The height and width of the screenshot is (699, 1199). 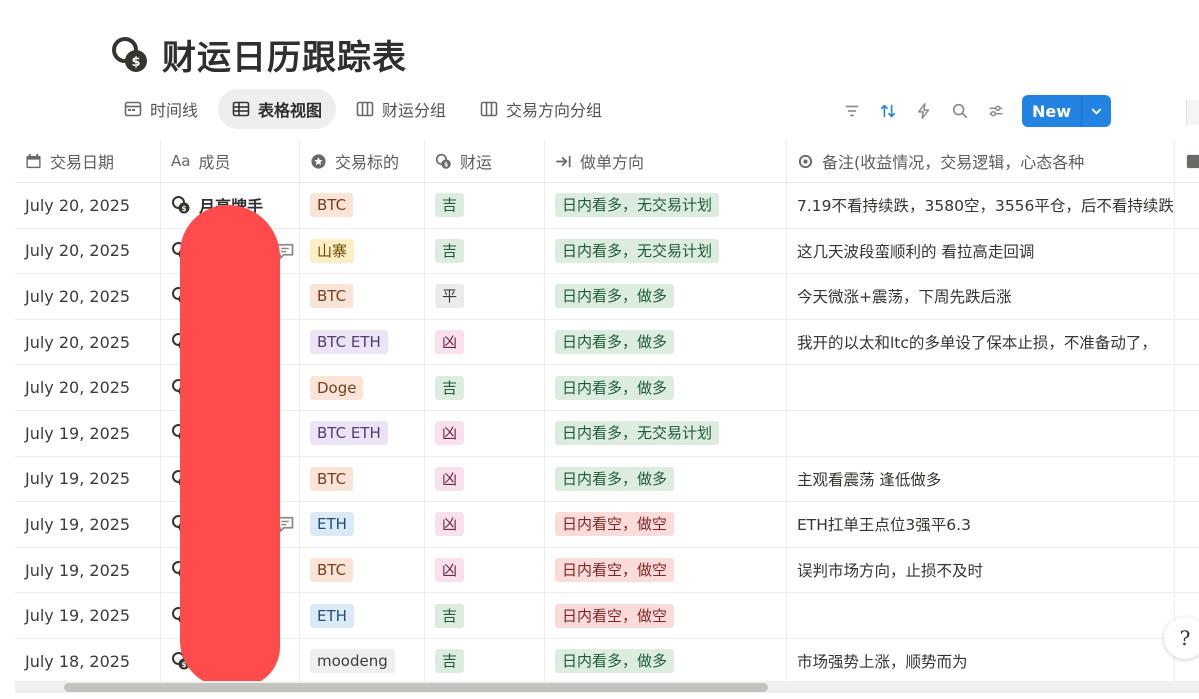 What do you see at coordinates (981, 524) in the screenshot?
I see `note-cell: ETH扛单王点位3强平6.3` at bounding box center [981, 524].